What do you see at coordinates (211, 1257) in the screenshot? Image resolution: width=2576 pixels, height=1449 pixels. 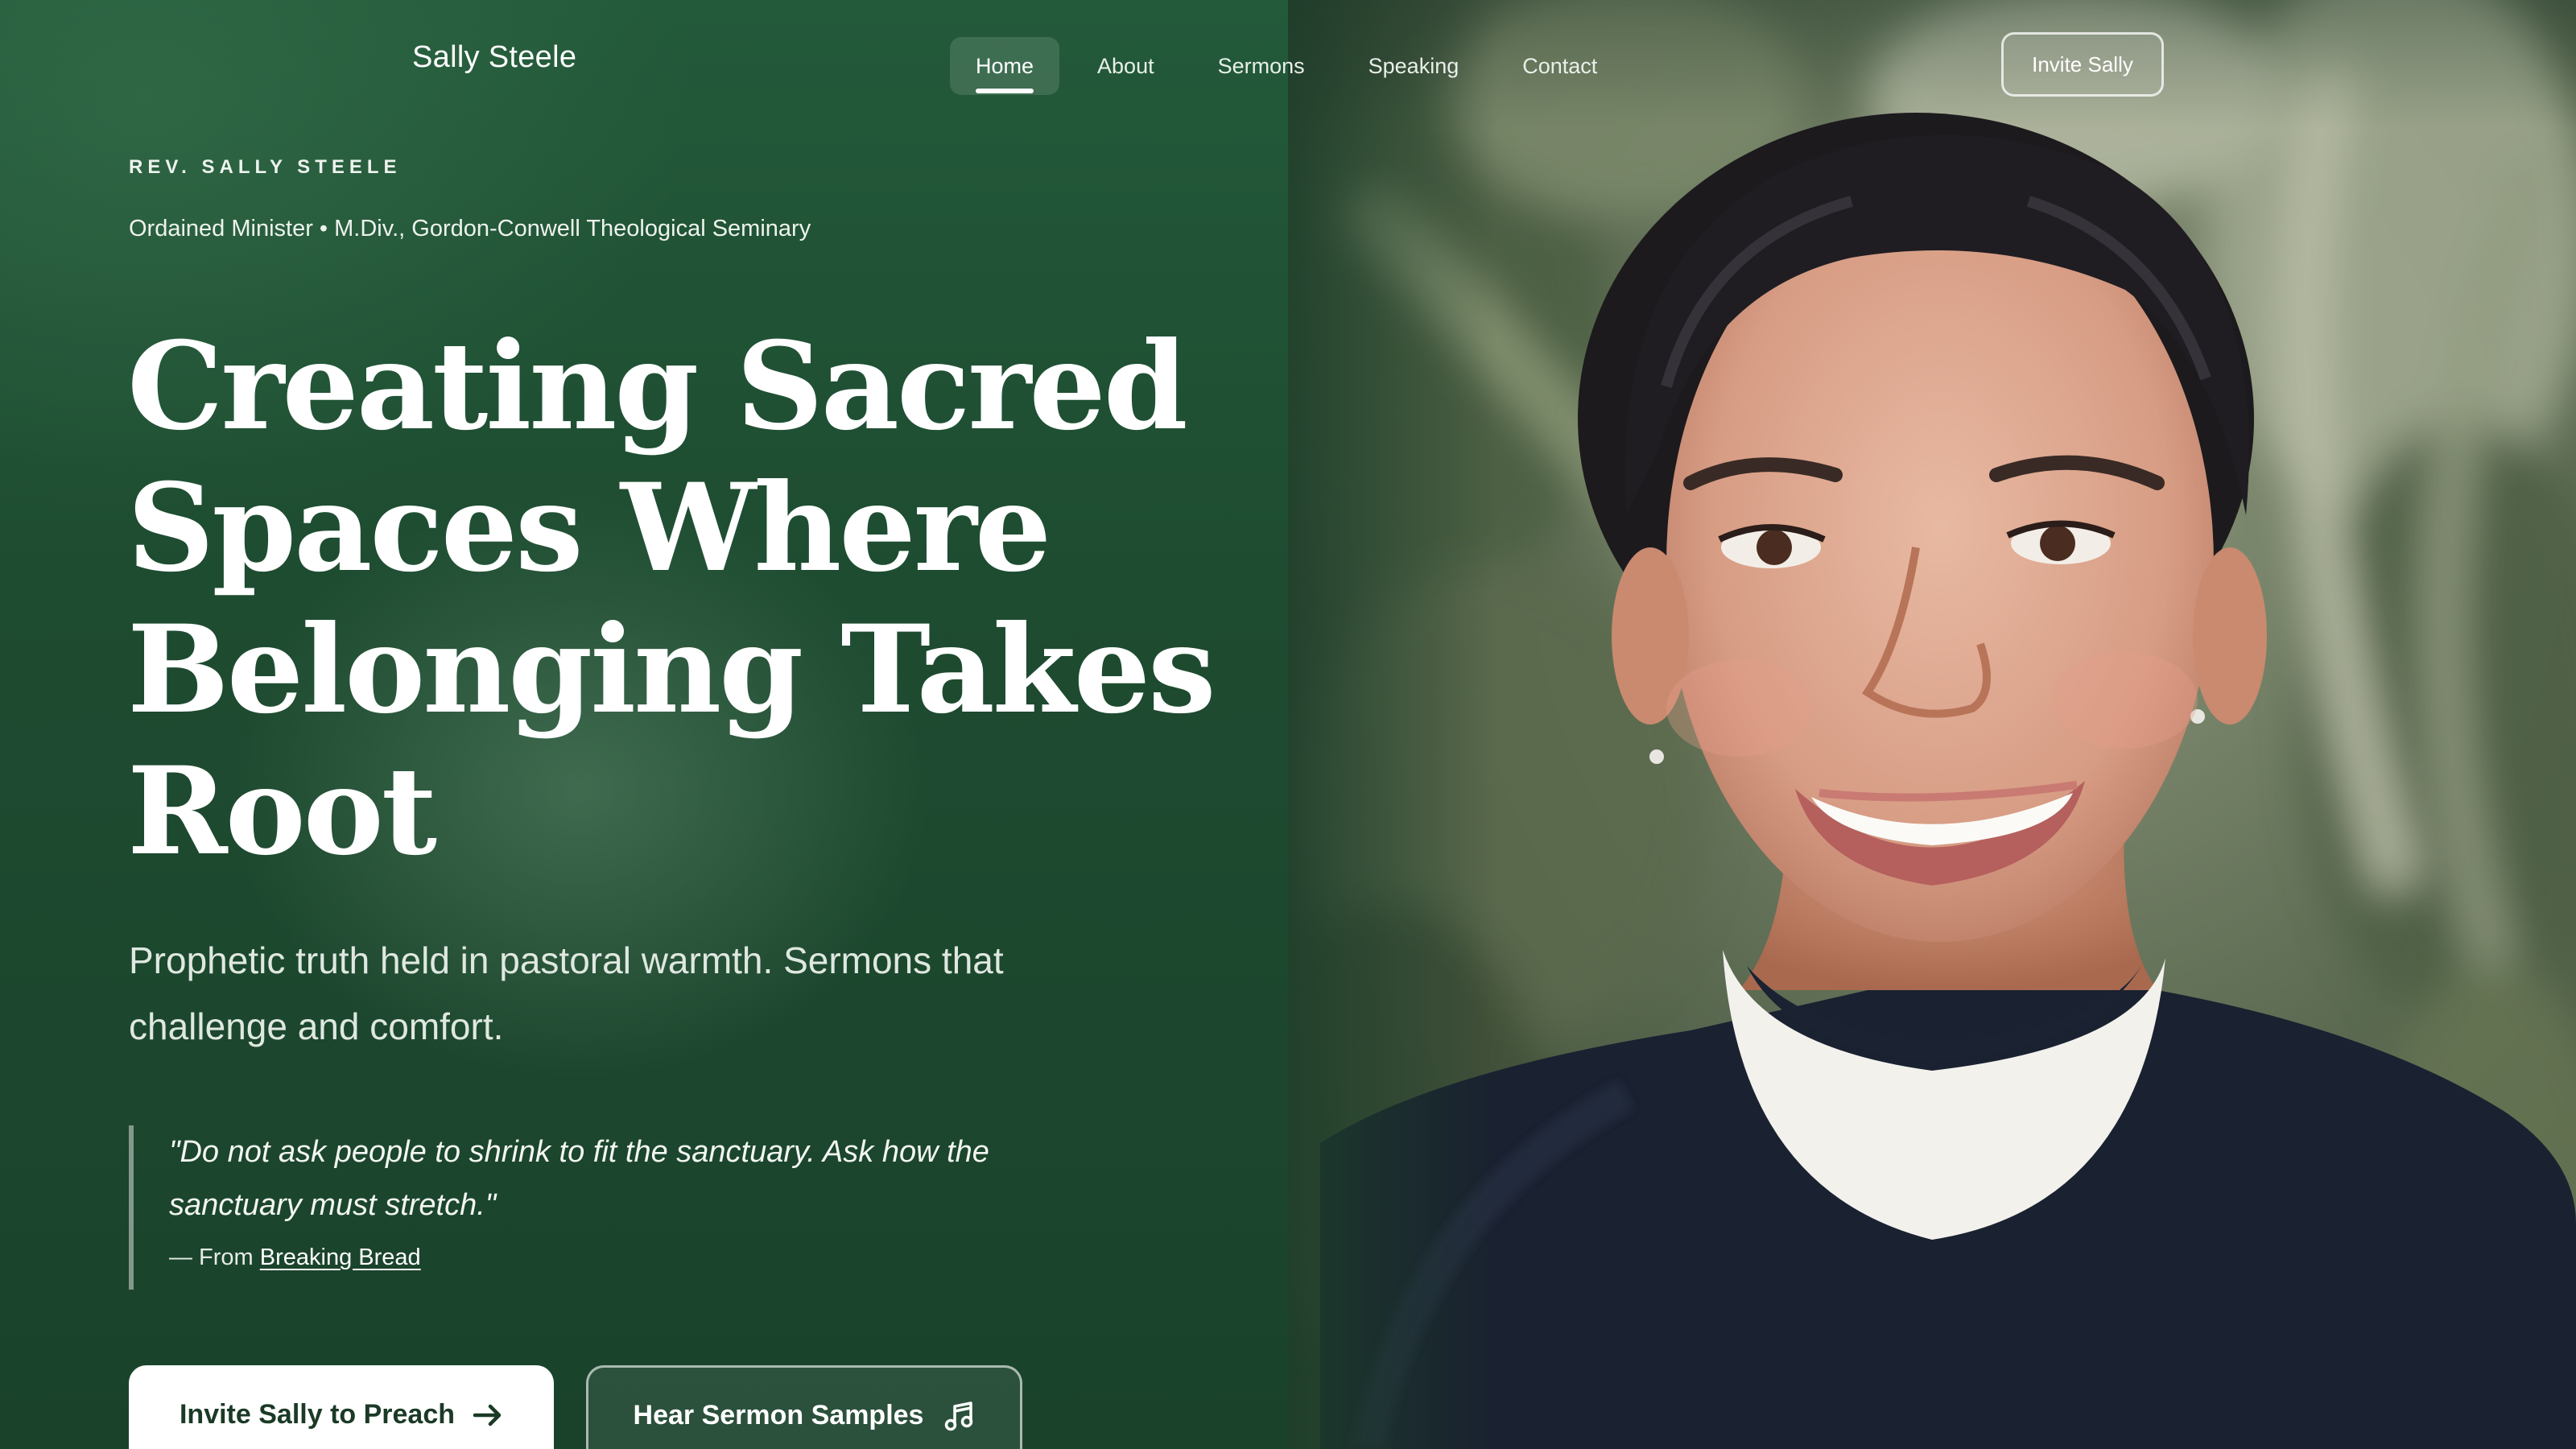 I see `quote-source-prefix: — From` at bounding box center [211, 1257].